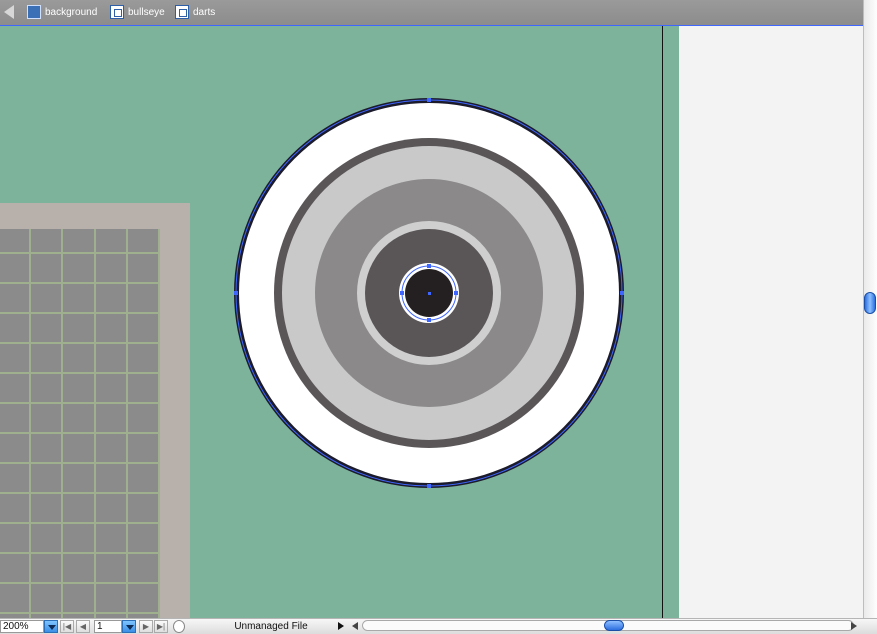  Describe the element at coordinates (614, 625) in the screenshot. I see `horizontal-scroll-thumb` at that location.